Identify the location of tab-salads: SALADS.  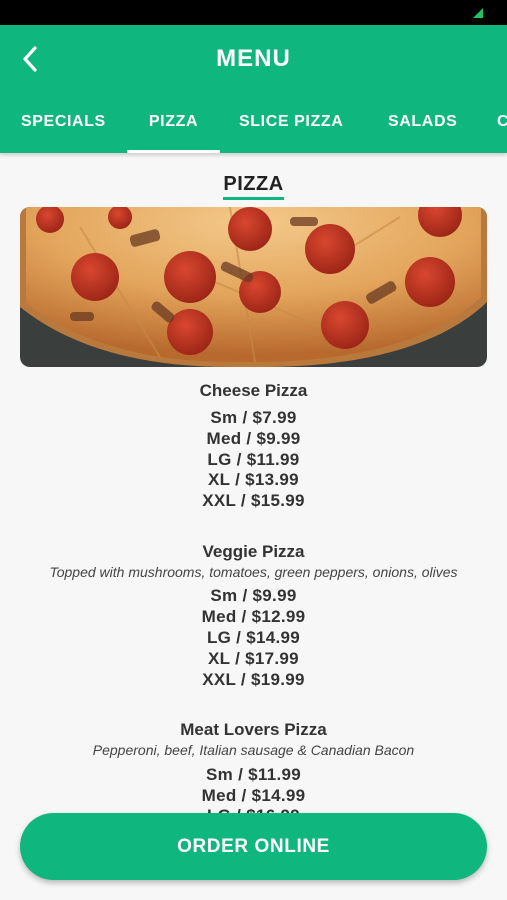
(422, 131).